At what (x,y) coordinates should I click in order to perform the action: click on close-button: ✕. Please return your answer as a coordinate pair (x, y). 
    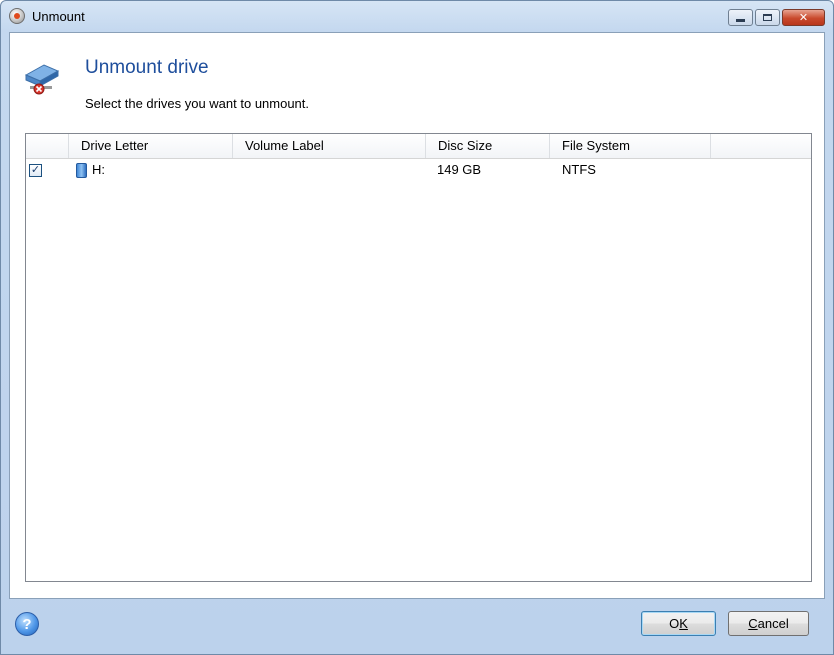
    Looking at the image, I should click on (803, 17).